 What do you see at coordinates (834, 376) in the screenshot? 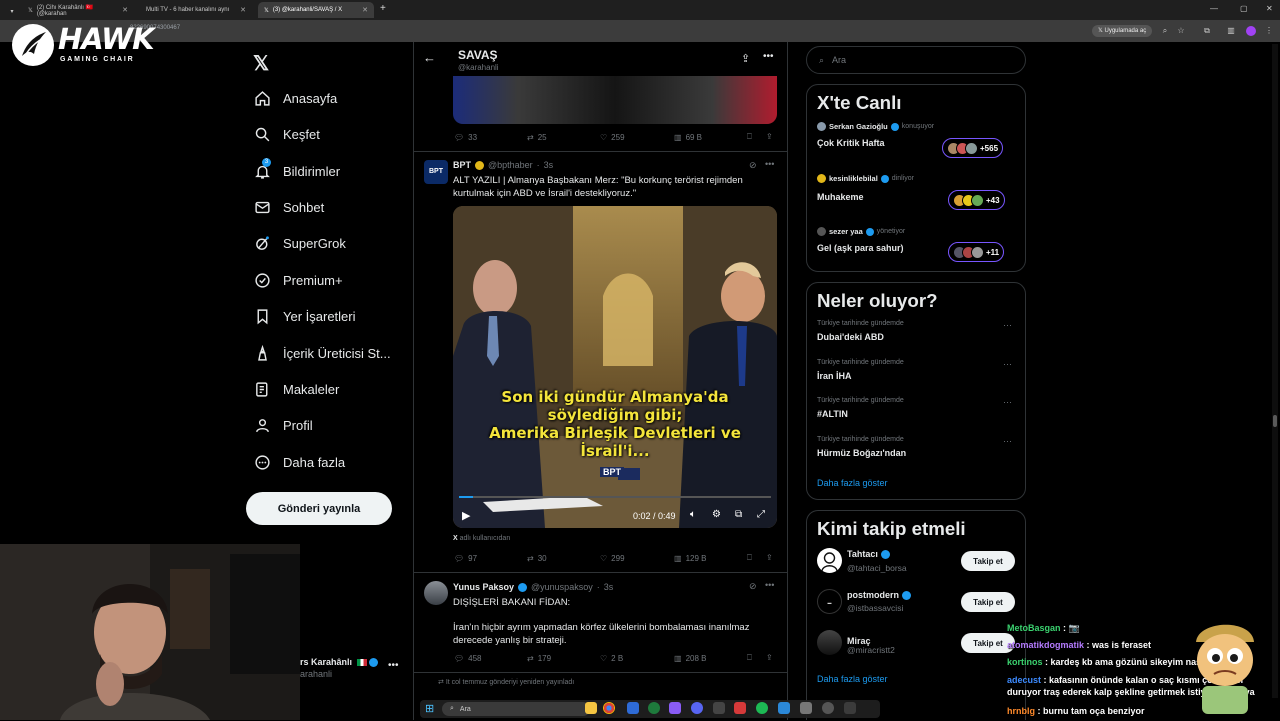
I see `trend-topic: İran İHA` at bounding box center [834, 376].